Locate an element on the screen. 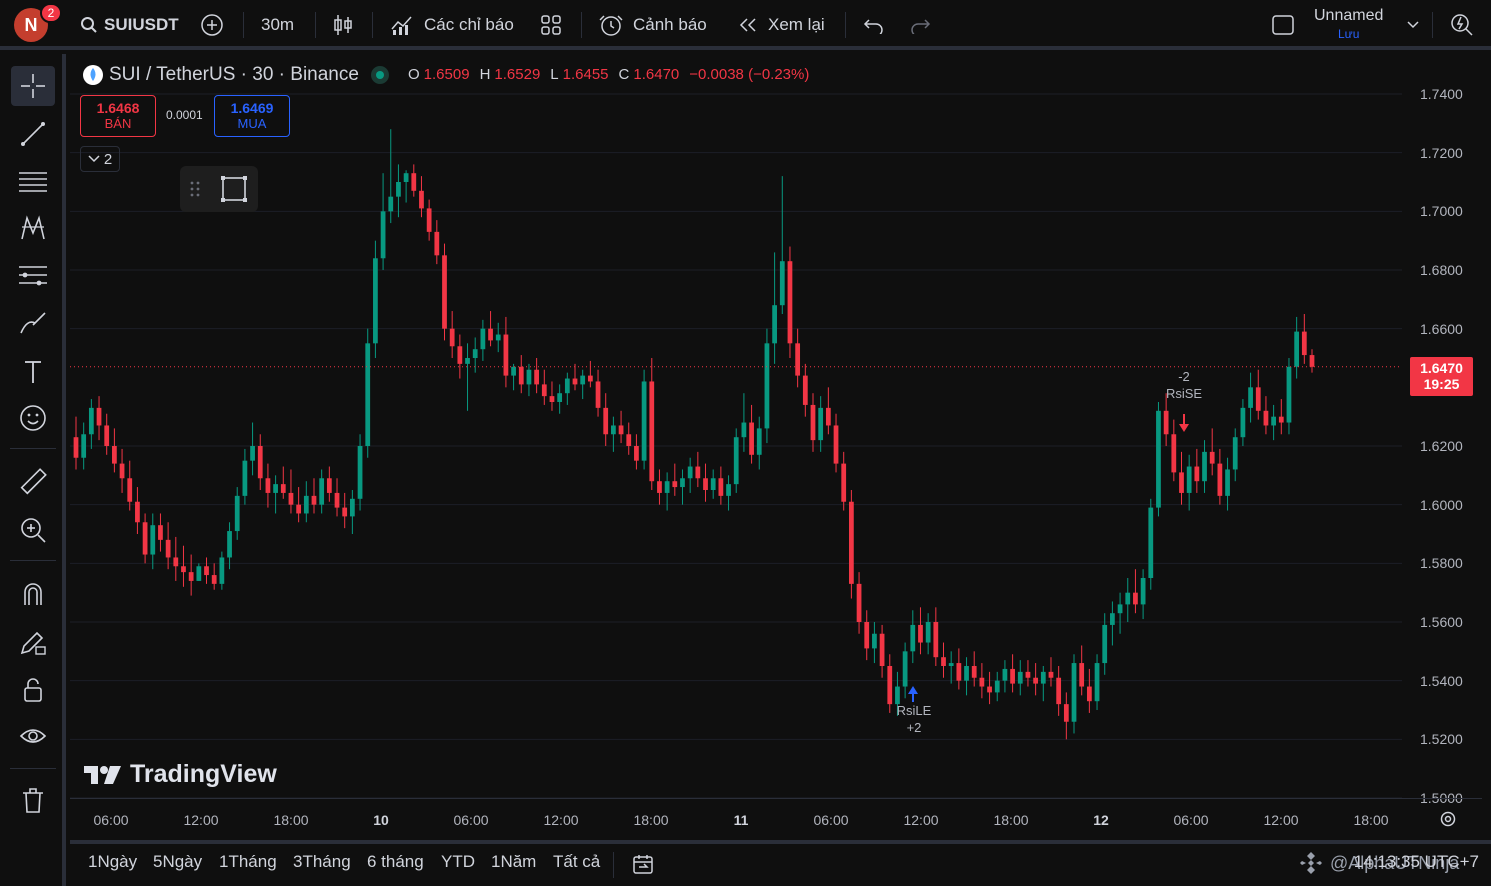 This screenshot has height=886, width=1491. brush-tool is located at coordinates (33, 324).